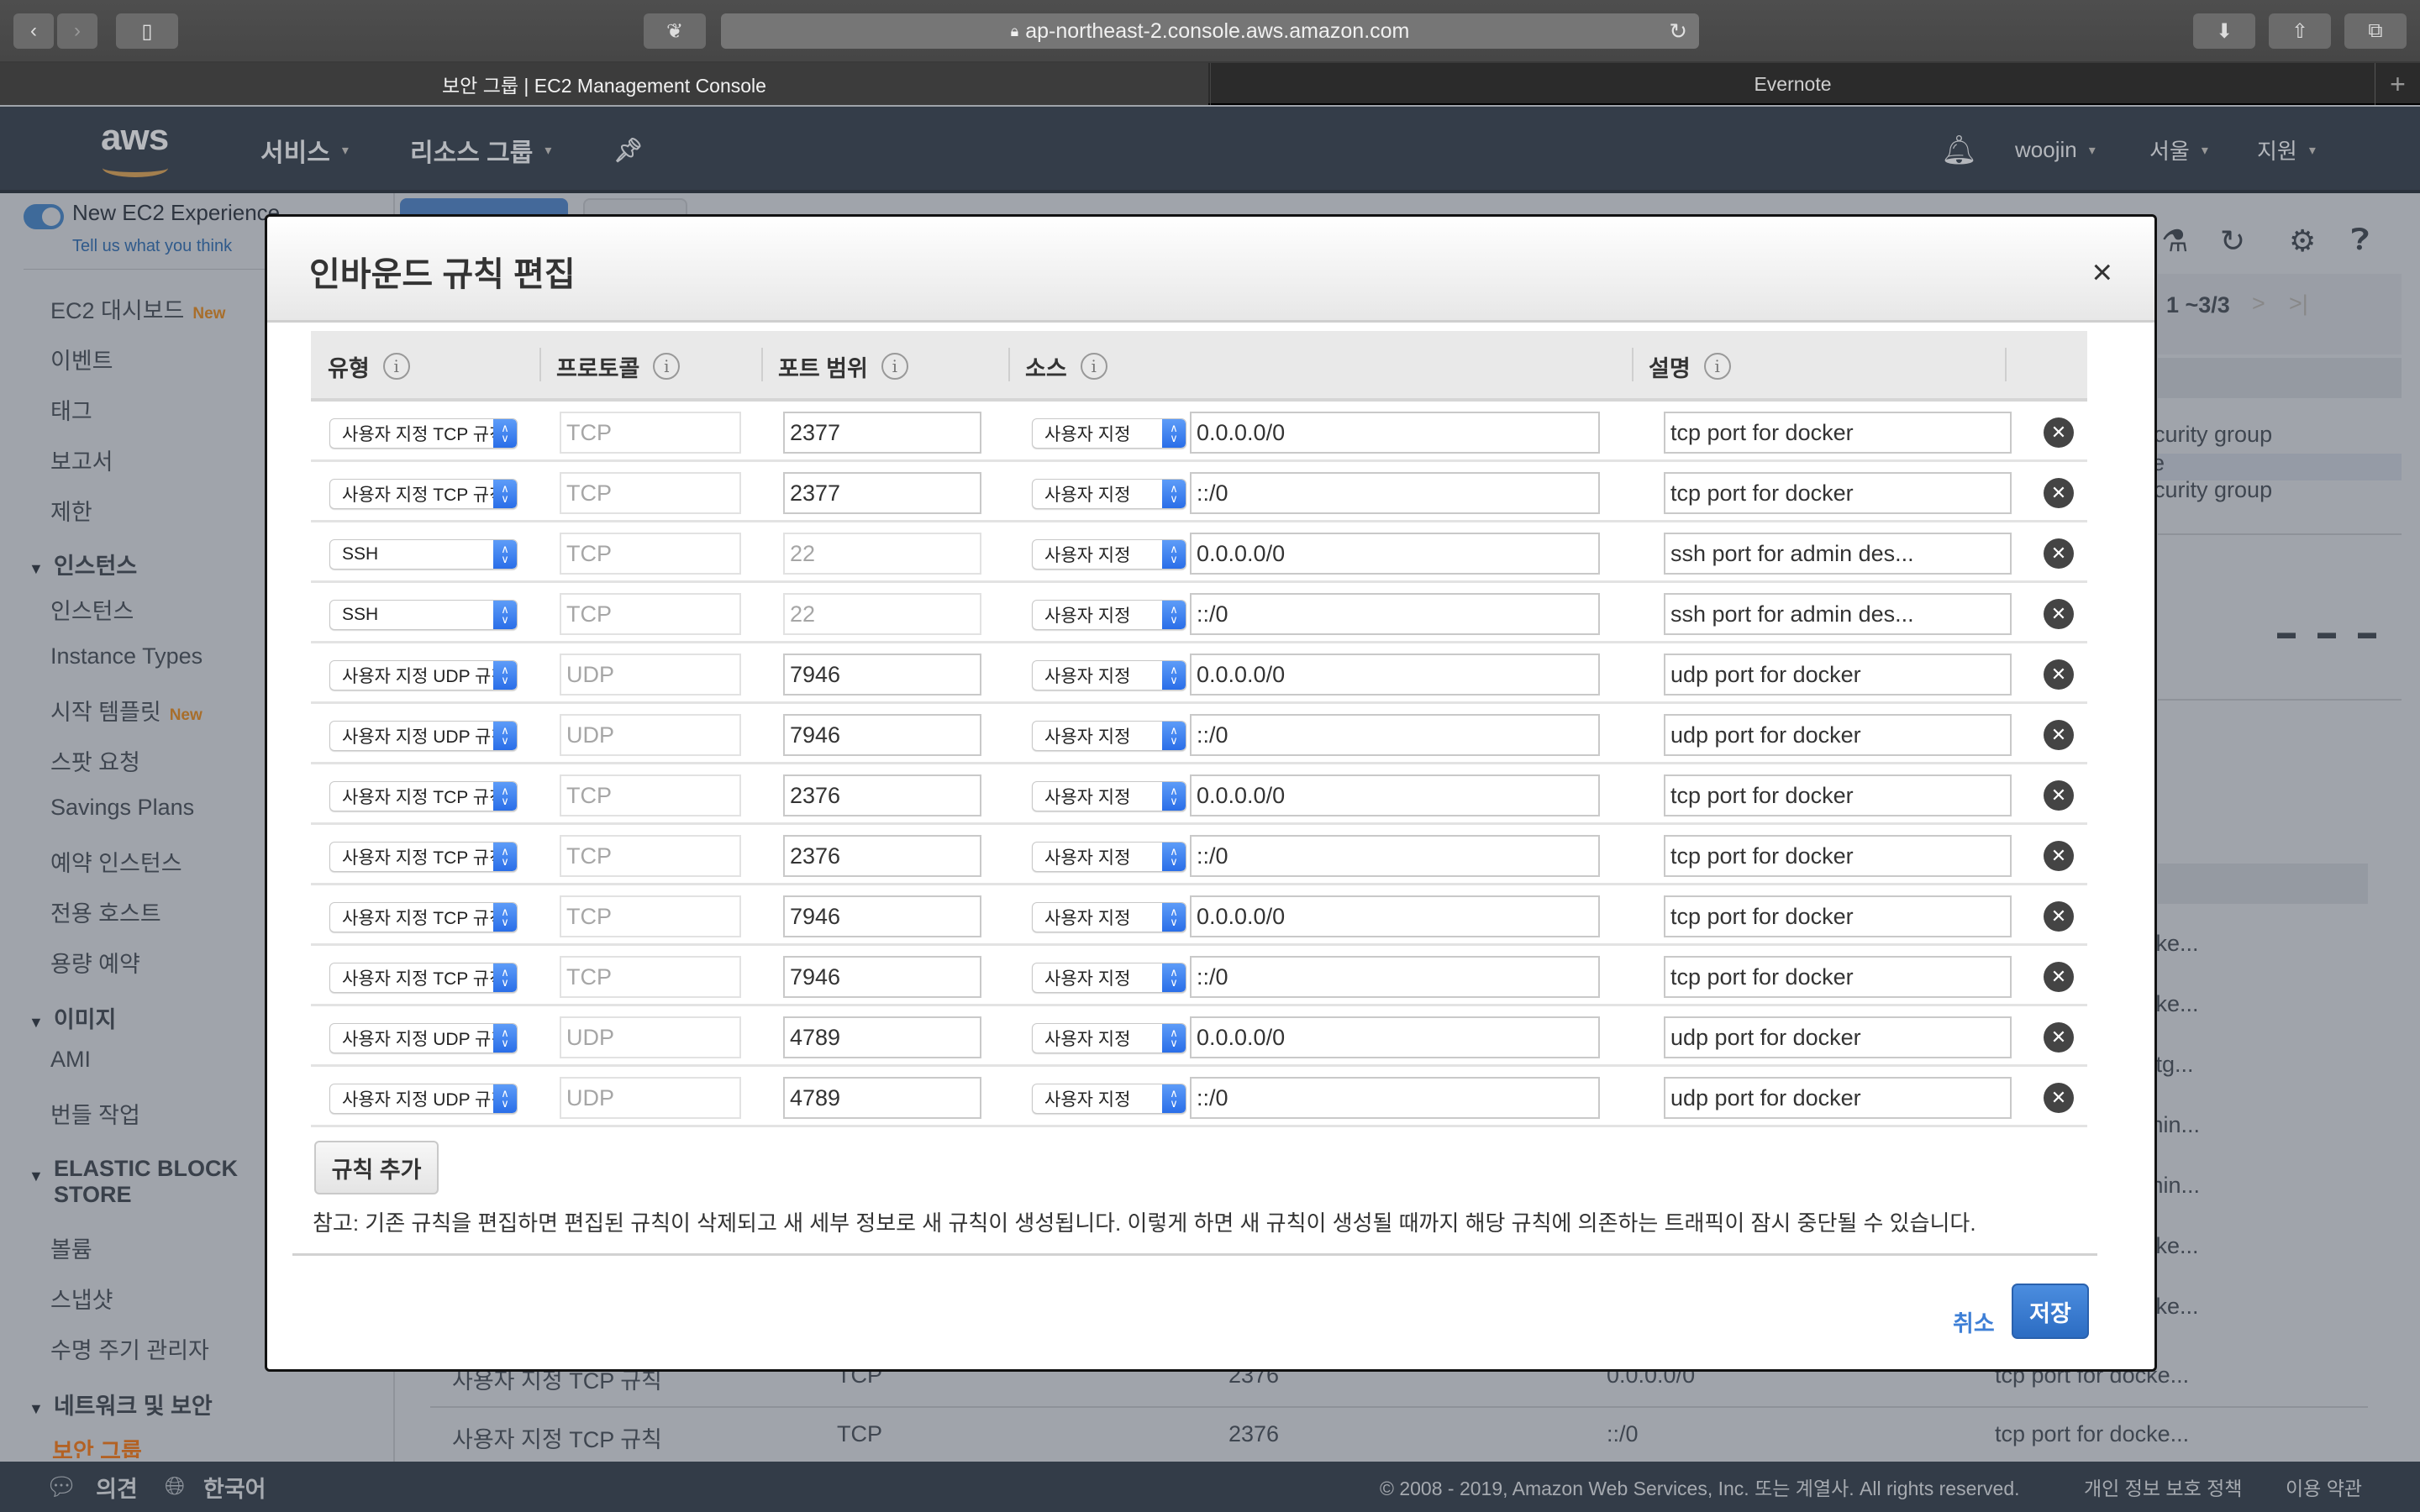  Describe the element at coordinates (2224, 31) in the screenshot. I see `downloads-button: ⬇` at that location.